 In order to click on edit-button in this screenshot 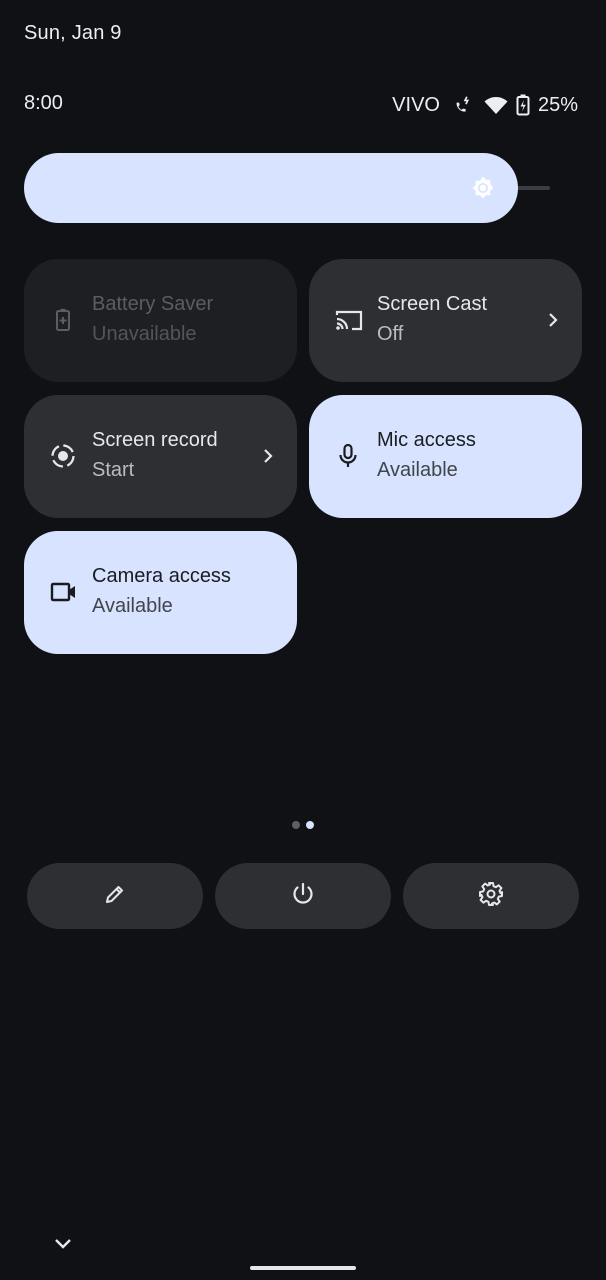, I will do `click(115, 896)`.